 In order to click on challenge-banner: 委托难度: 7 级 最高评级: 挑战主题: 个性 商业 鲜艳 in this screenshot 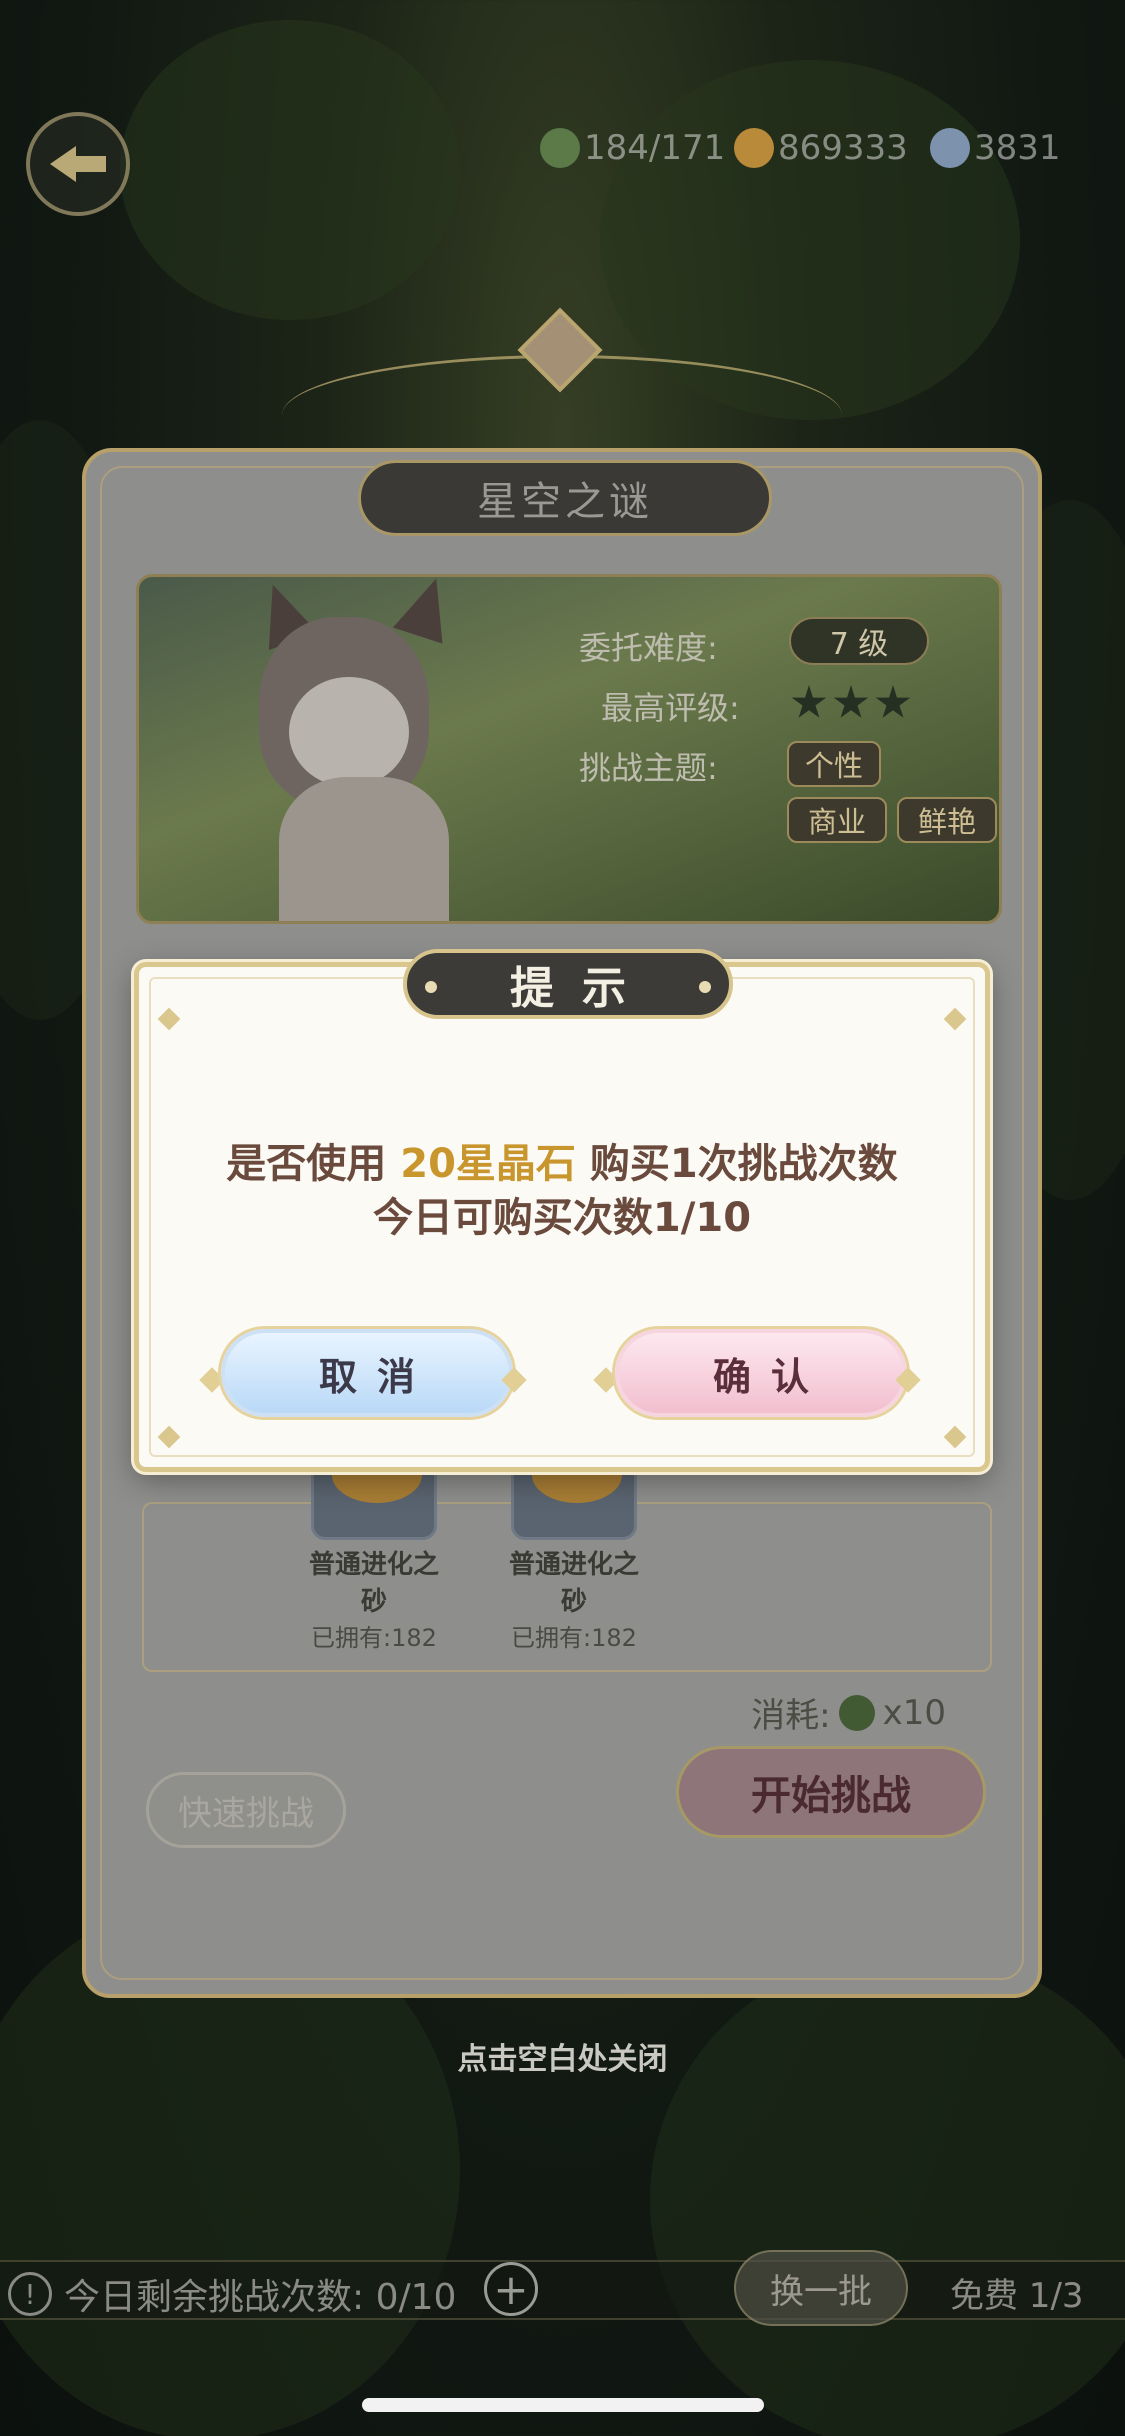, I will do `click(569, 749)`.